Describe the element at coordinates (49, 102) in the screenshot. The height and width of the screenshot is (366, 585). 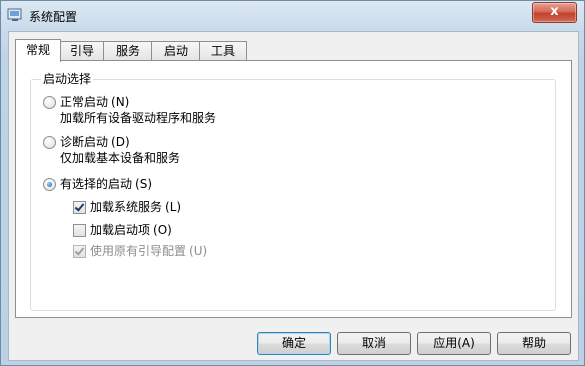
I see `normal-startup-radio` at that location.